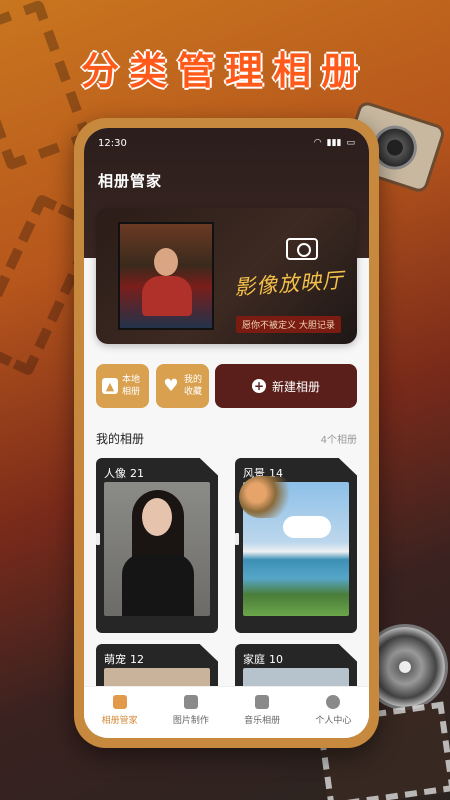 Image resolution: width=450 pixels, height=800 pixels. I want to click on bottom-tab-bar: 相册管家 图片制作 音乐相册 个人中心, so click(226, 712).